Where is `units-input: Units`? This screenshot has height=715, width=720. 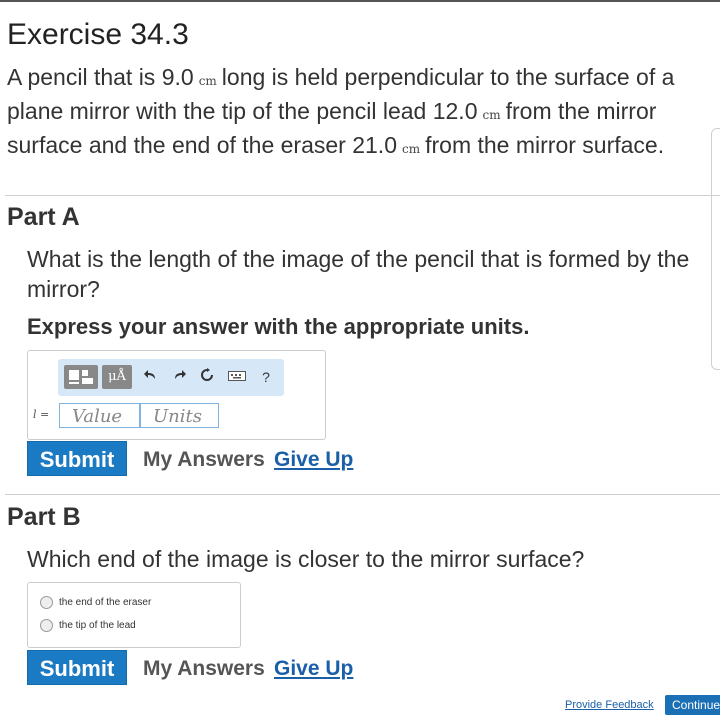
units-input: Units is located at coordinates (179, 415).